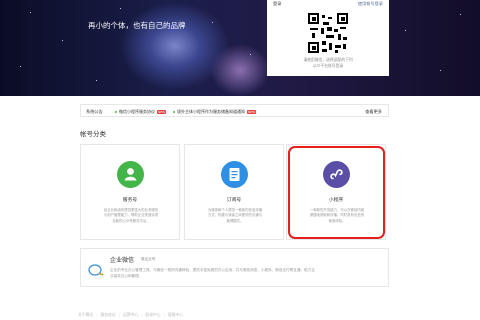  I want to click on notice-item-text: 微信小程序服务协议, so click(137, 111).